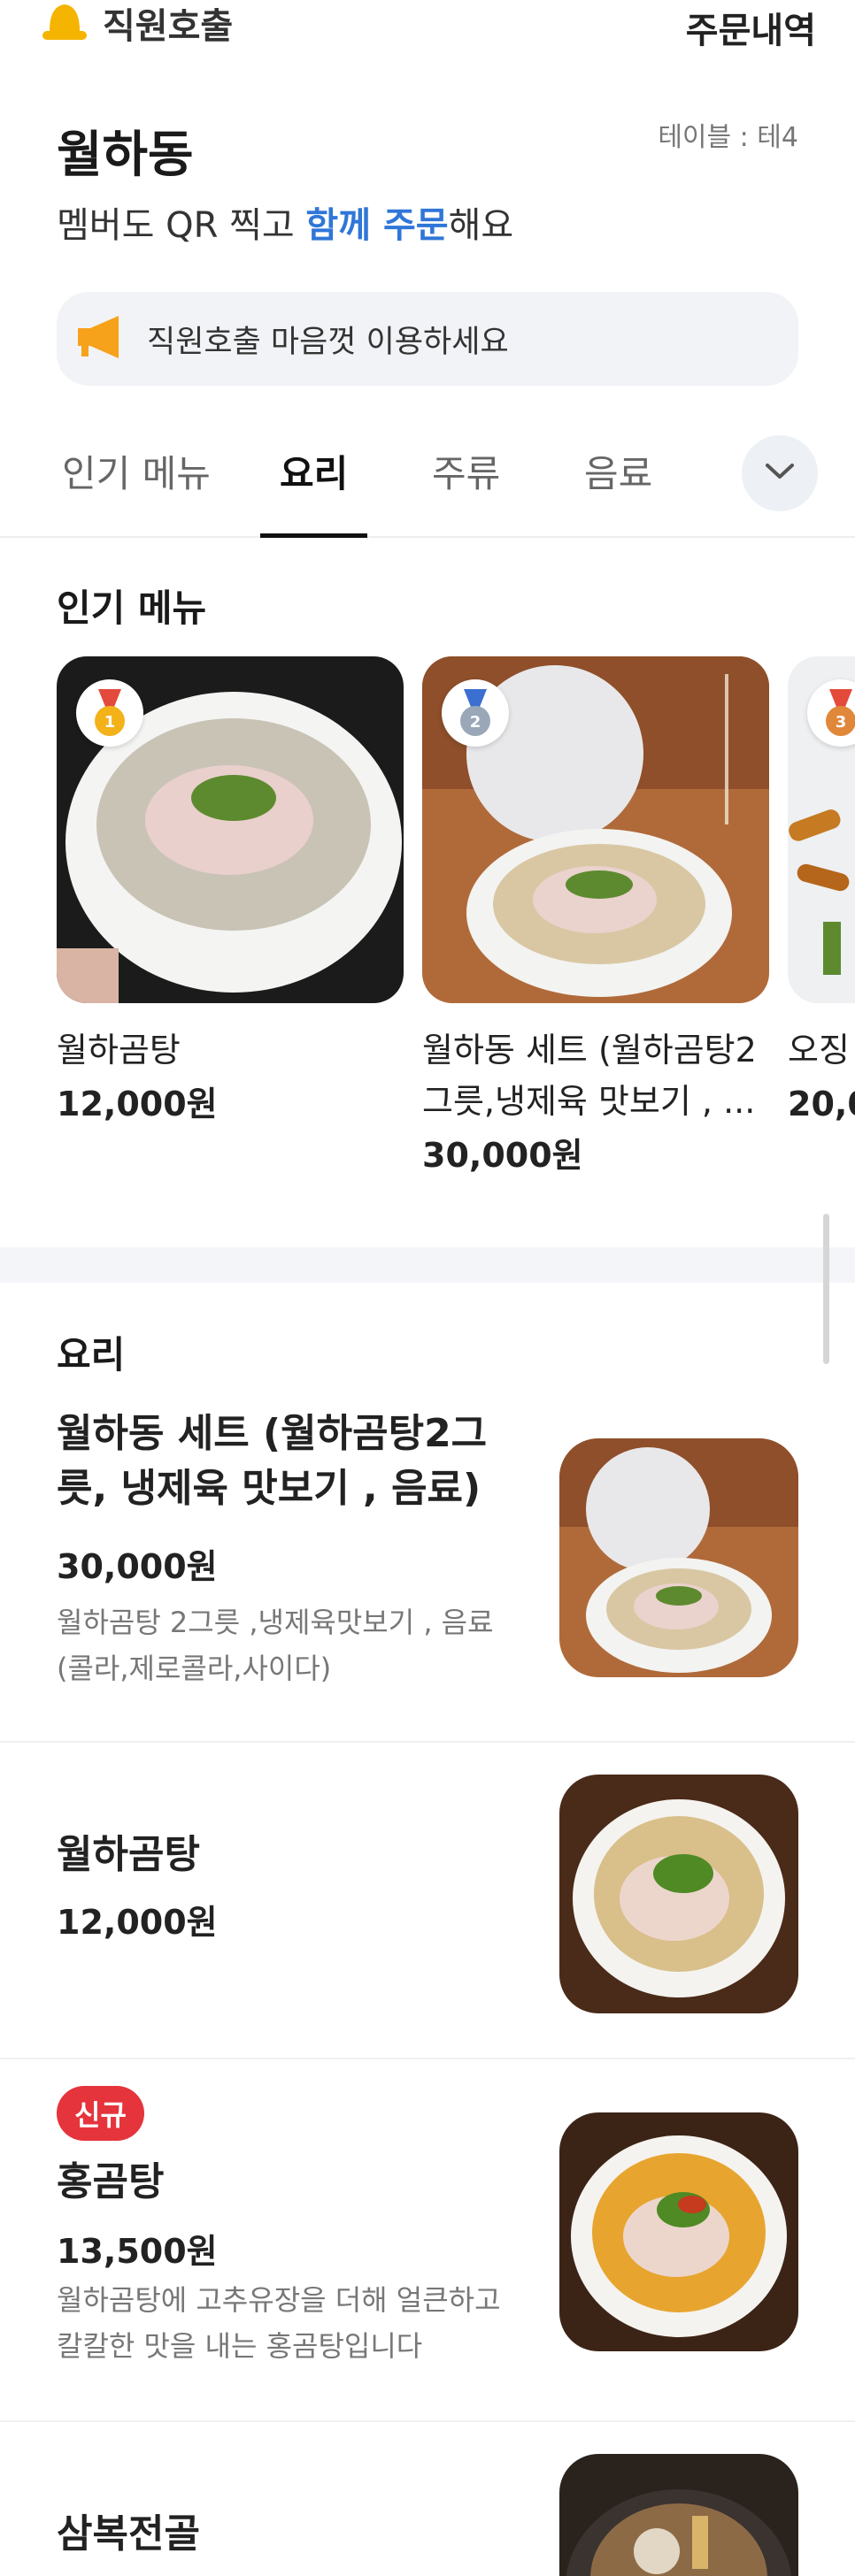 The image size is (855, 2576). Describe the element at coordinates (128, 1854) in the screenshot. I see `menu-item-name: 월하곰탕` at that location.